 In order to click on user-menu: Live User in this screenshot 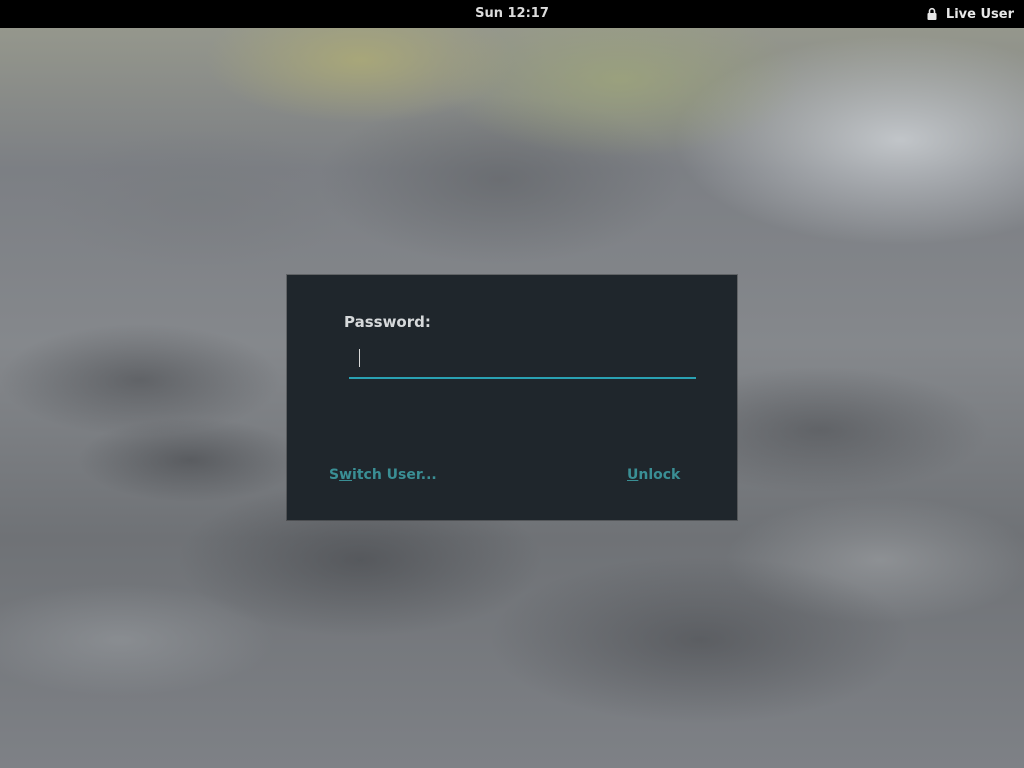, I will do `click(969, 14)`.